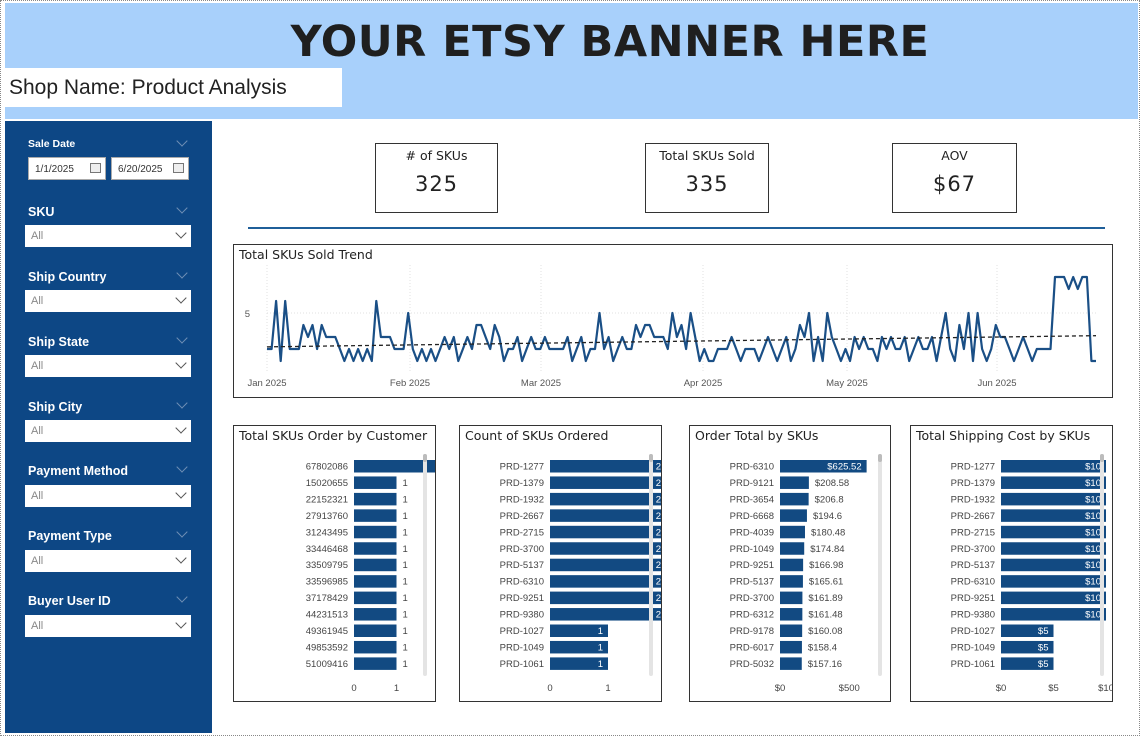  I want to click on end-date-input: 6/20/2025, so click(150, 168).